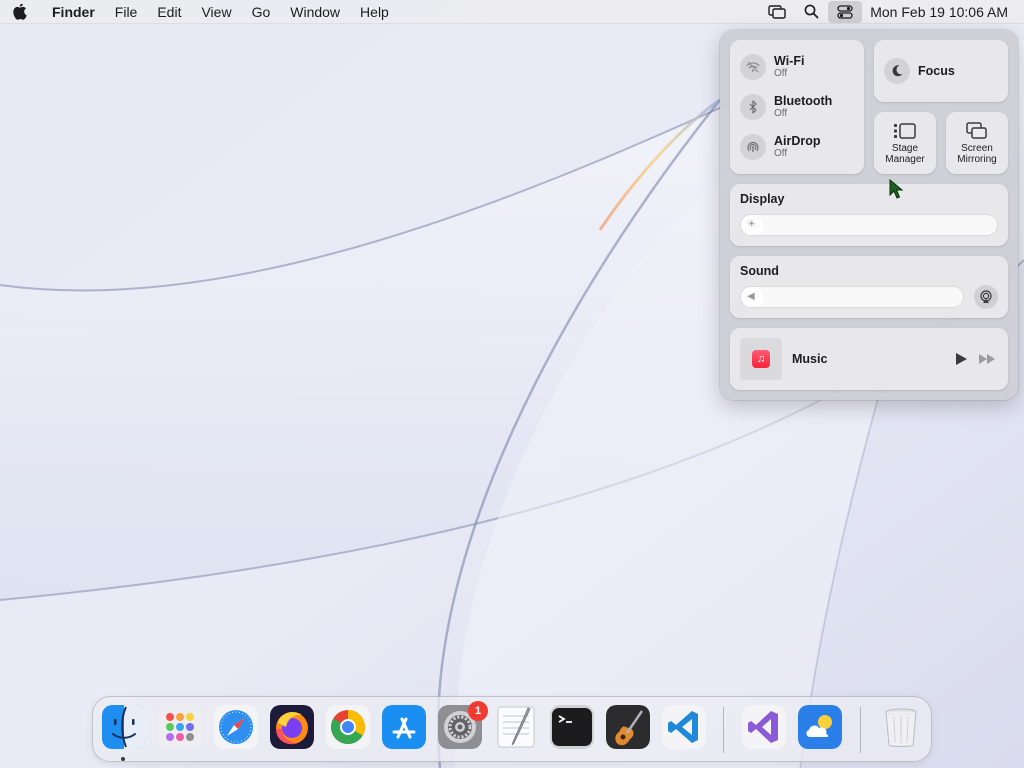 The image size is (1024, 768). I want to click on bluetooth-label: Bluetooth, so click(803, 101).